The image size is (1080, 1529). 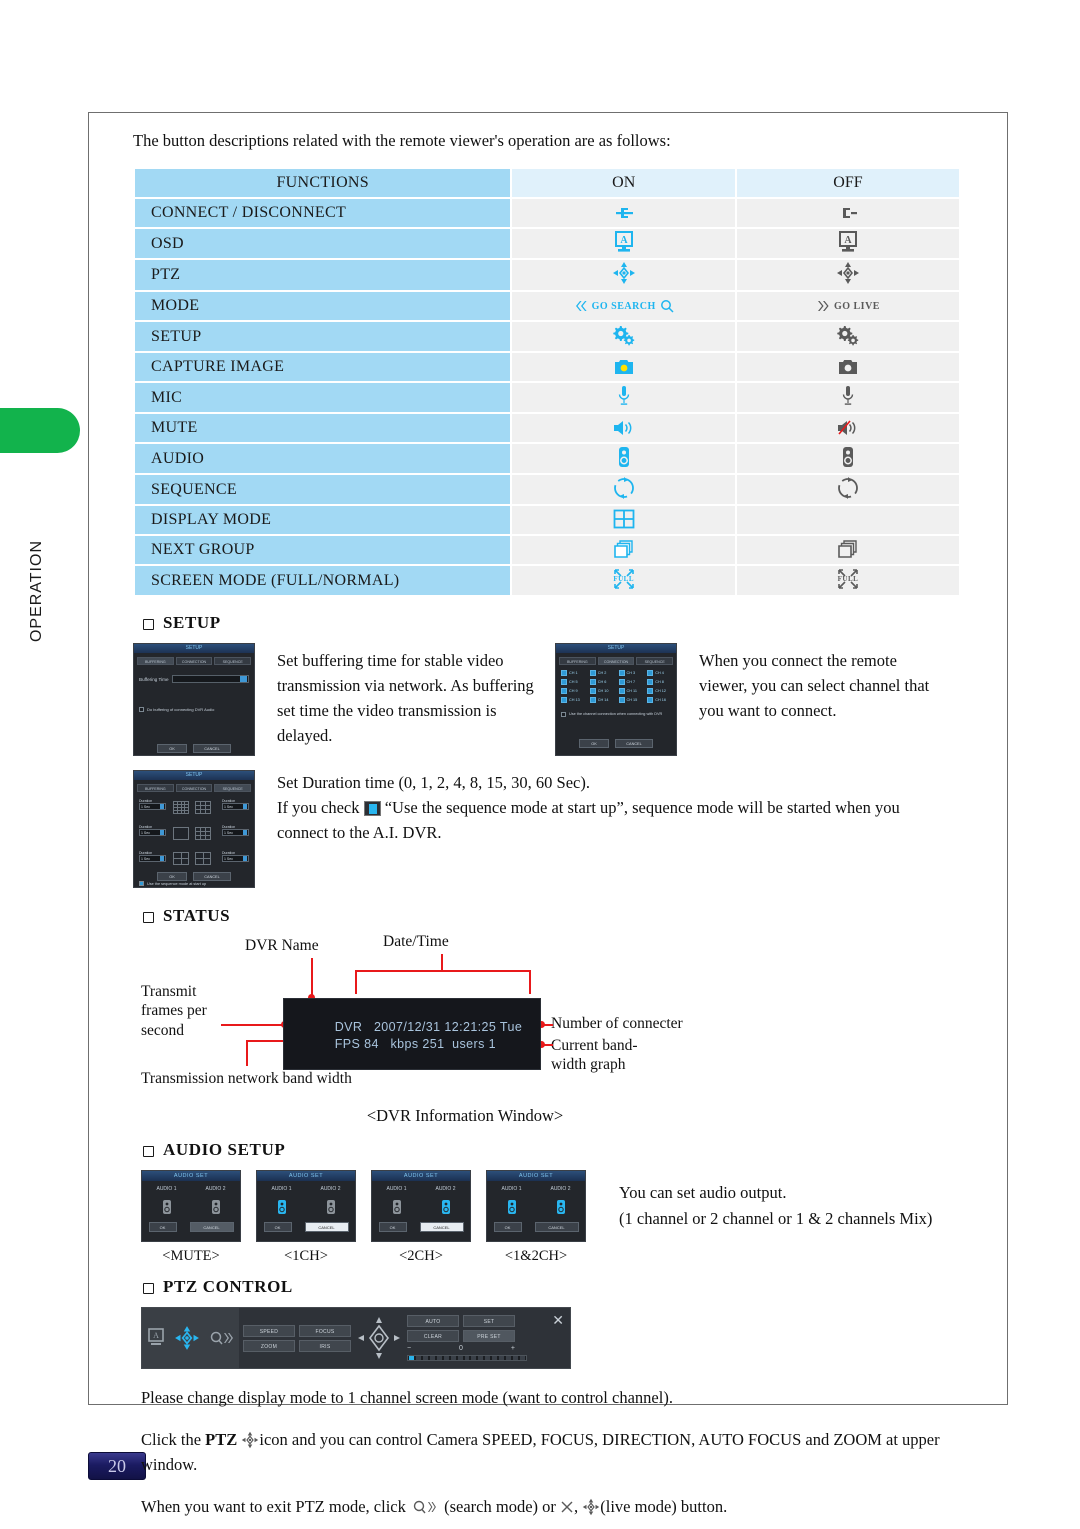 I want to click on ptz-set-button: SET, so click(x=489, y=1321).